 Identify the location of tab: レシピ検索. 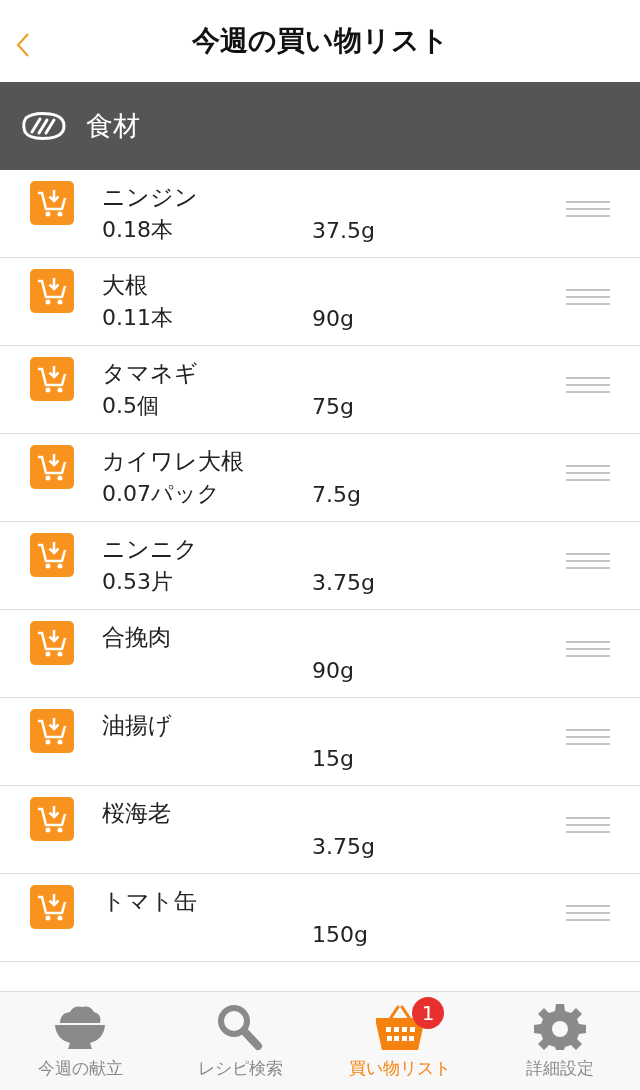
(240, 1041).